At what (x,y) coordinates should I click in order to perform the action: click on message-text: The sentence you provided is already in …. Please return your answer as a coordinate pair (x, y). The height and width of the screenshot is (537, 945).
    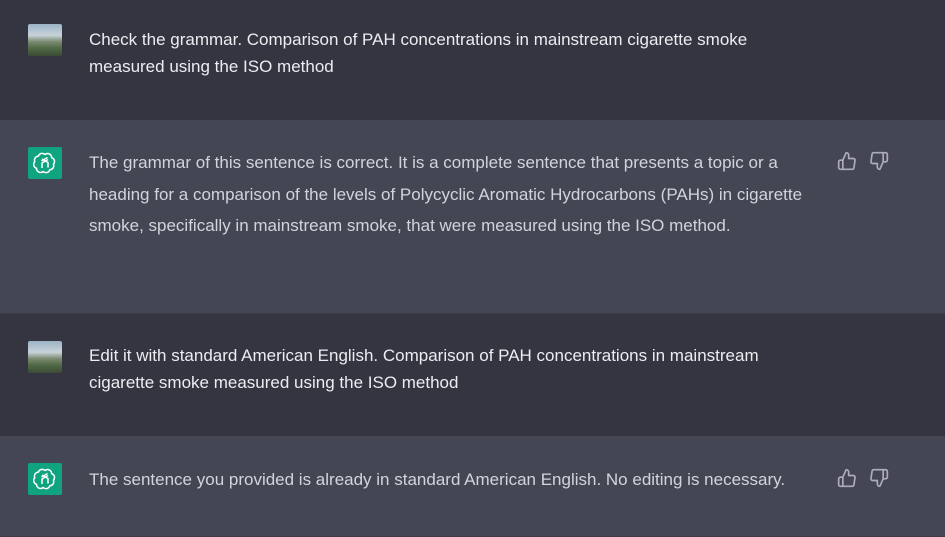
    Looking at the image, I should click on (437, 479).